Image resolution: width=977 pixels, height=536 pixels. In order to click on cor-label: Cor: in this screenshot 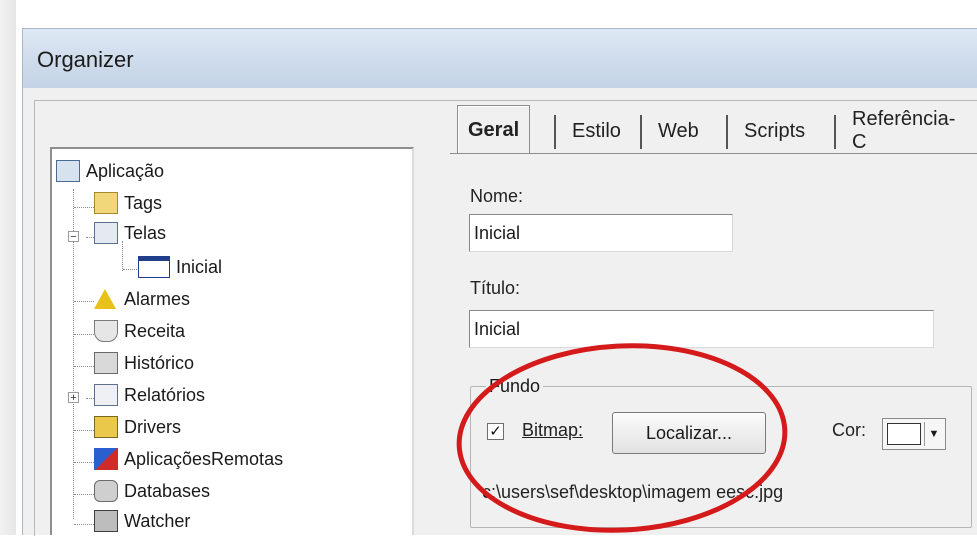, I will do `click(849, 430)`.